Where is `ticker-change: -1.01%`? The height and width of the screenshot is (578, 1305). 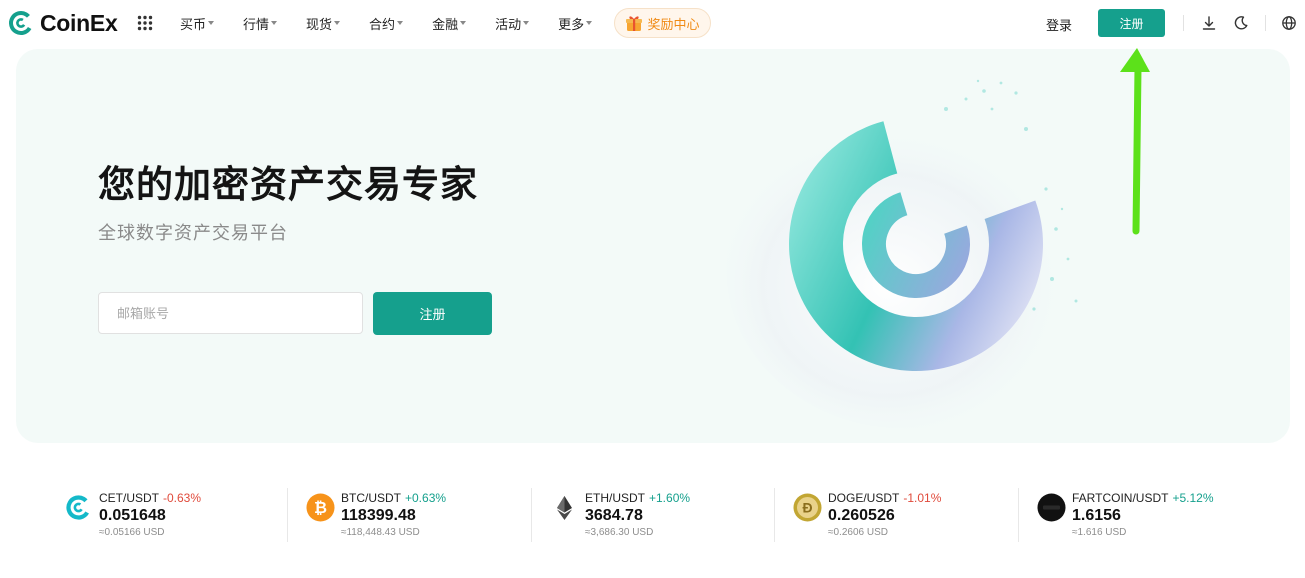
ticker-change: -1.01% is located at coordinates (922, 498).